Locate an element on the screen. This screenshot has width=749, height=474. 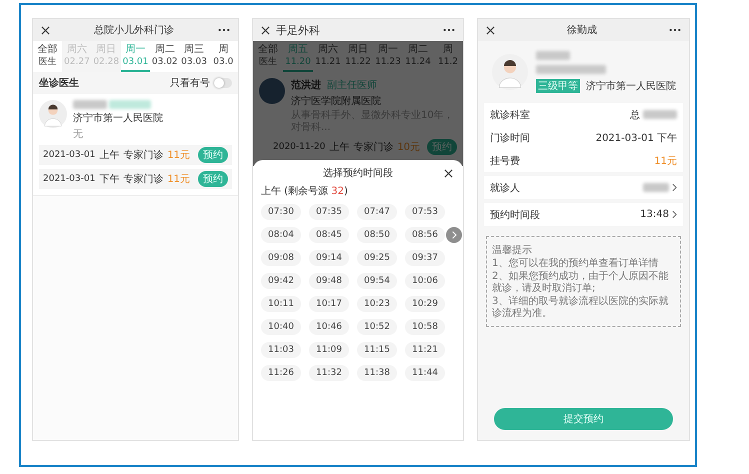
date-tab: 周二 03.02 is located at coordinates (165, 56).